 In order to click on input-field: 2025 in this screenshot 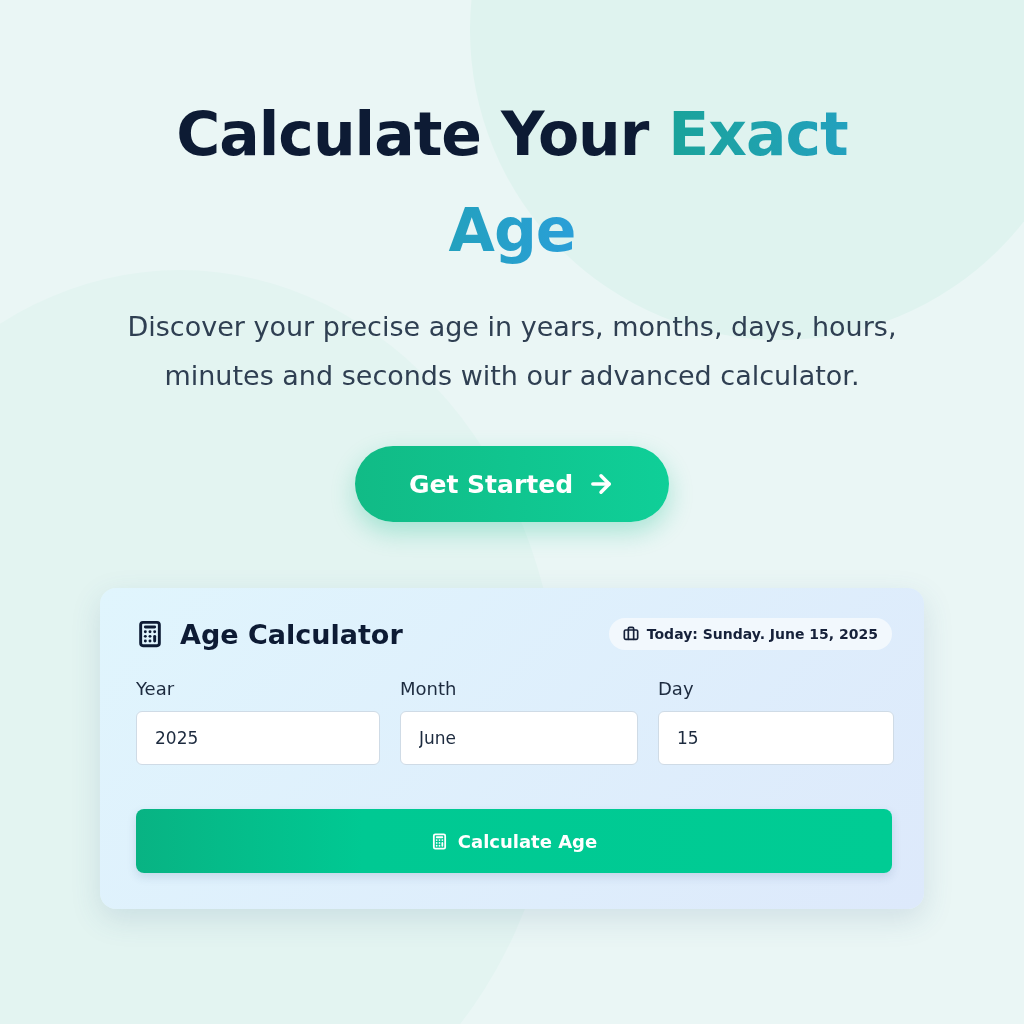, I will do `click(258, 738)`.